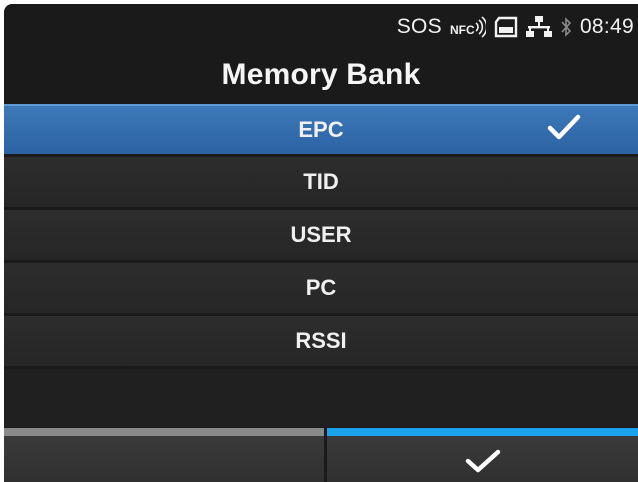 The image size is (638, 482). What do you see at coordinates (164, 455) in the screenshot?
I see `left-soft-key` at bounding box center [164, 455].